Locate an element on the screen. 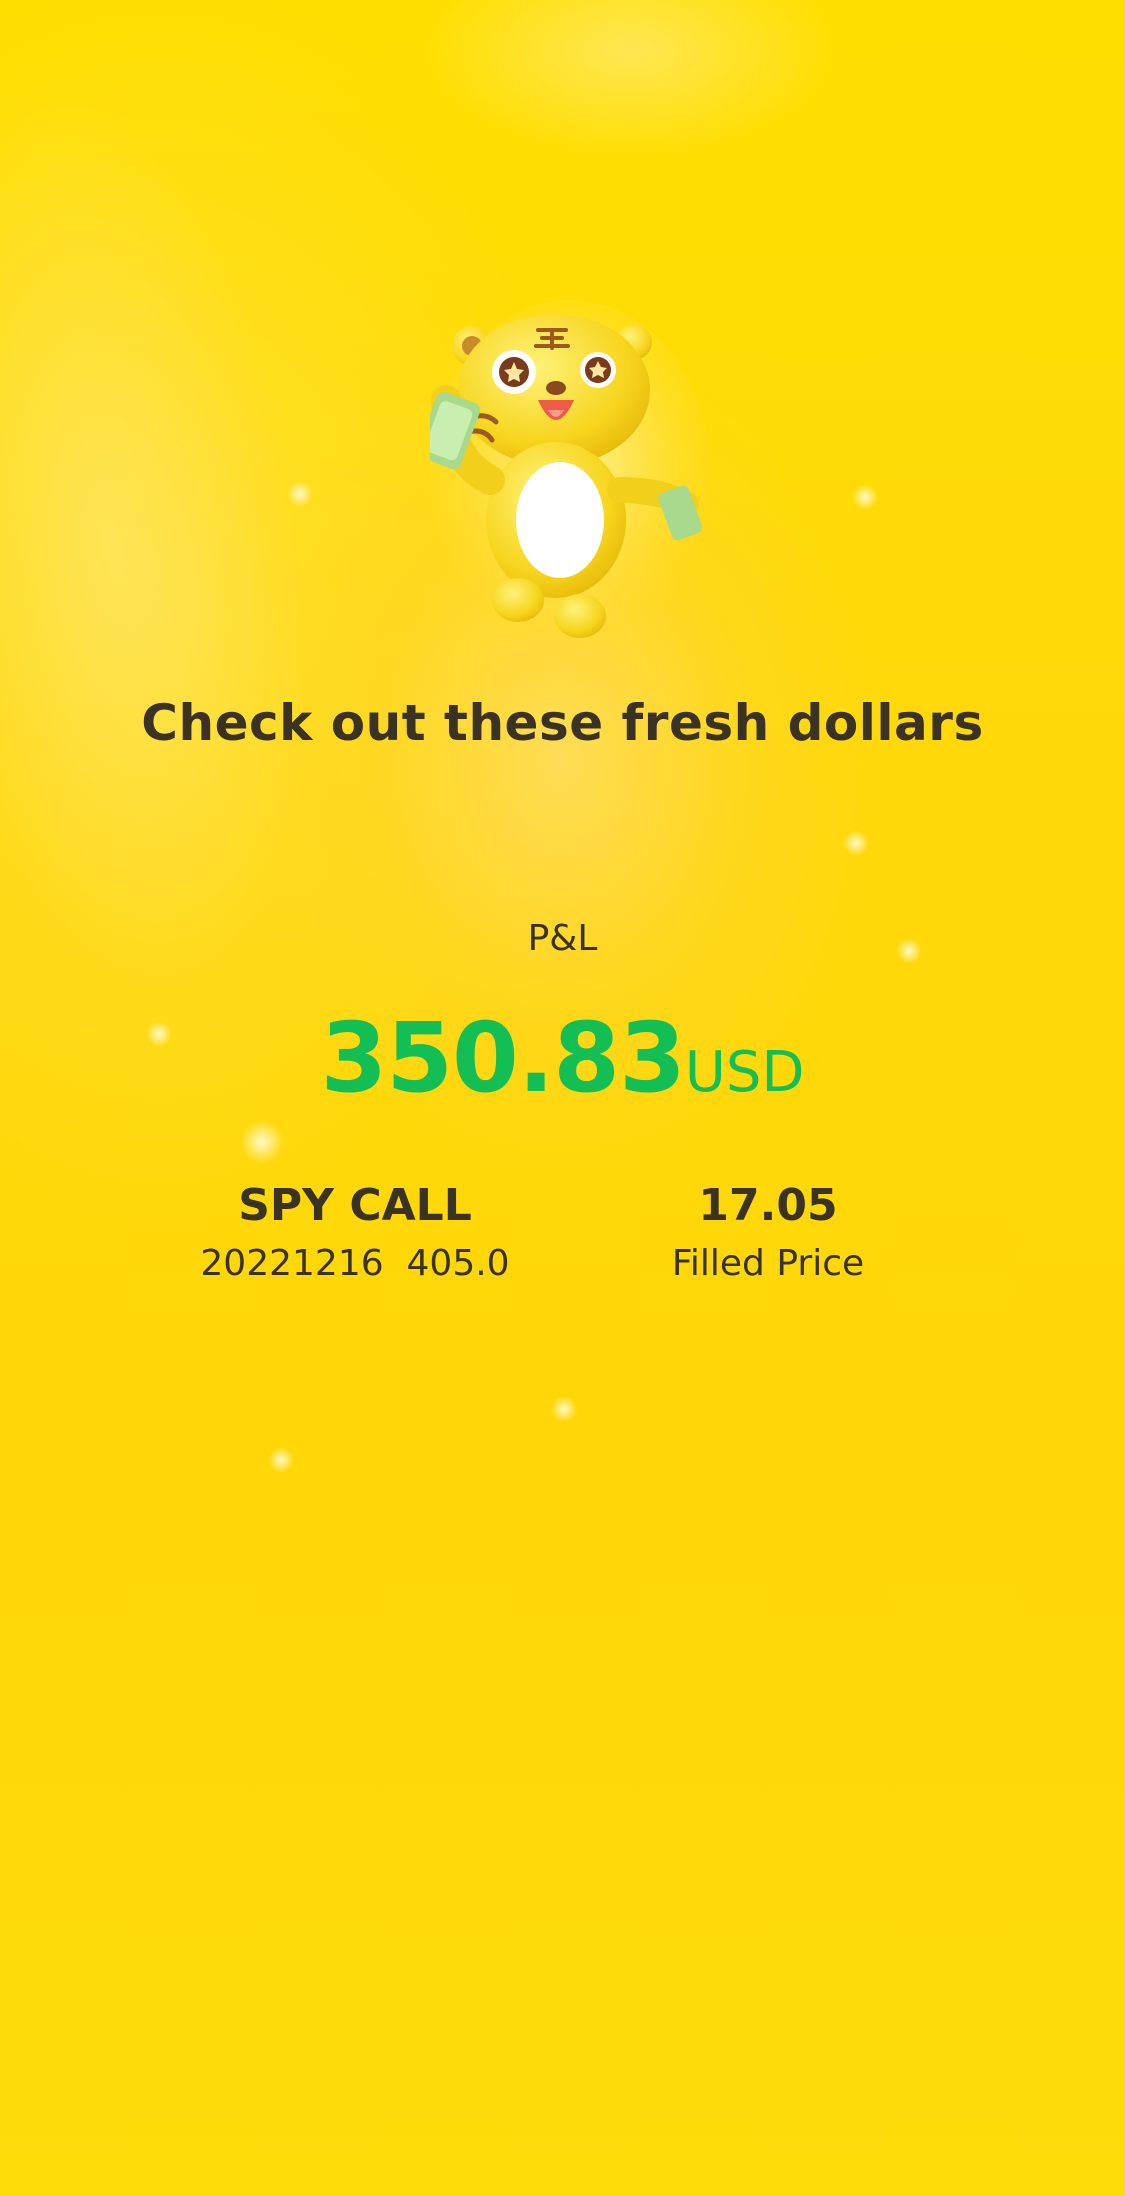  pnl-amount: 350.83USD is located at coordinates (562, 1058).